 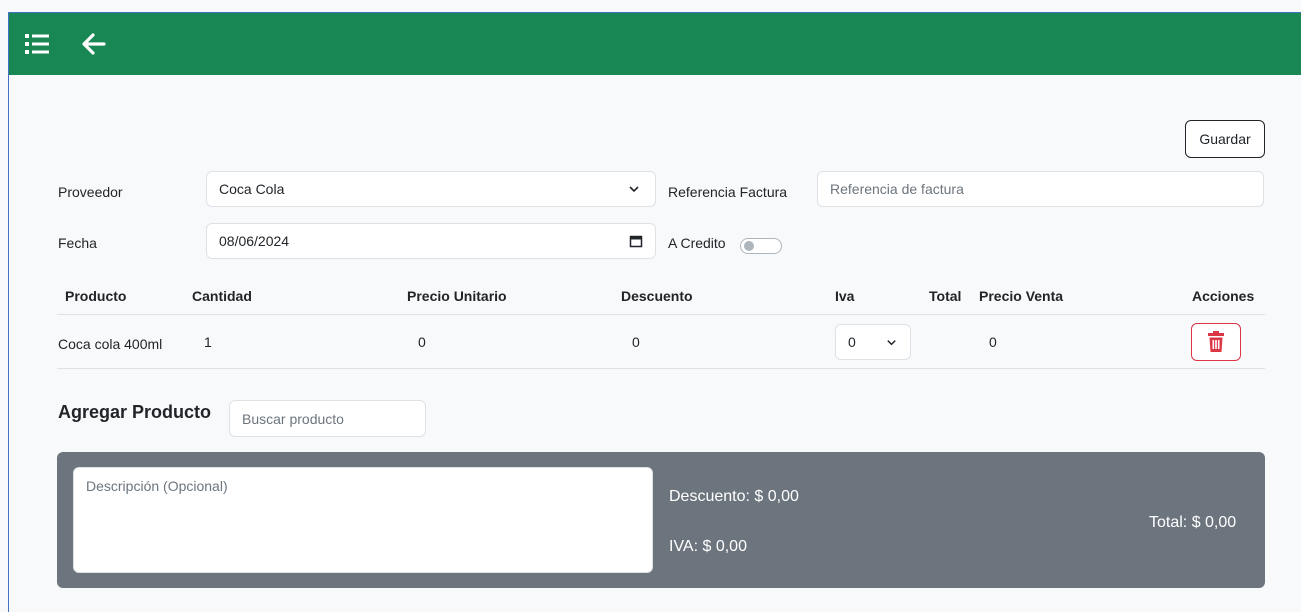 What do you see at coordinates (728, 192) in the screenshot?
I see `referencia-label: Referencia Factura` at bounding box center [728, 192].